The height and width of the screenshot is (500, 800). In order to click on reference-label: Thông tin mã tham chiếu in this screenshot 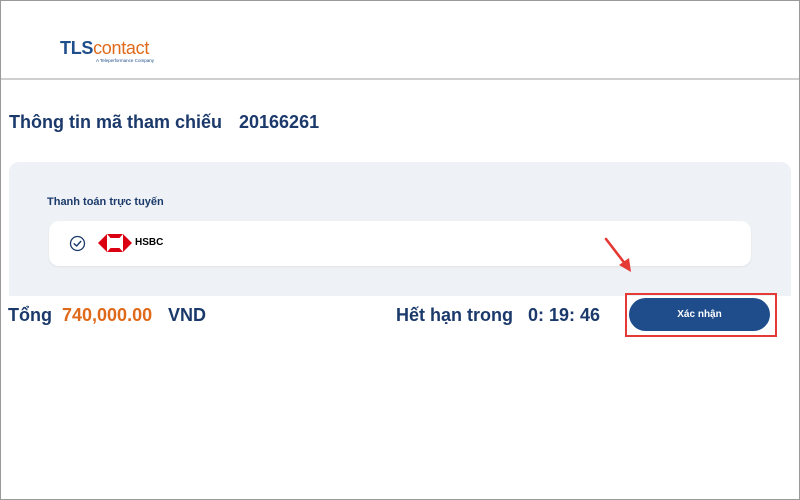, I will do `click(116, 122)`.